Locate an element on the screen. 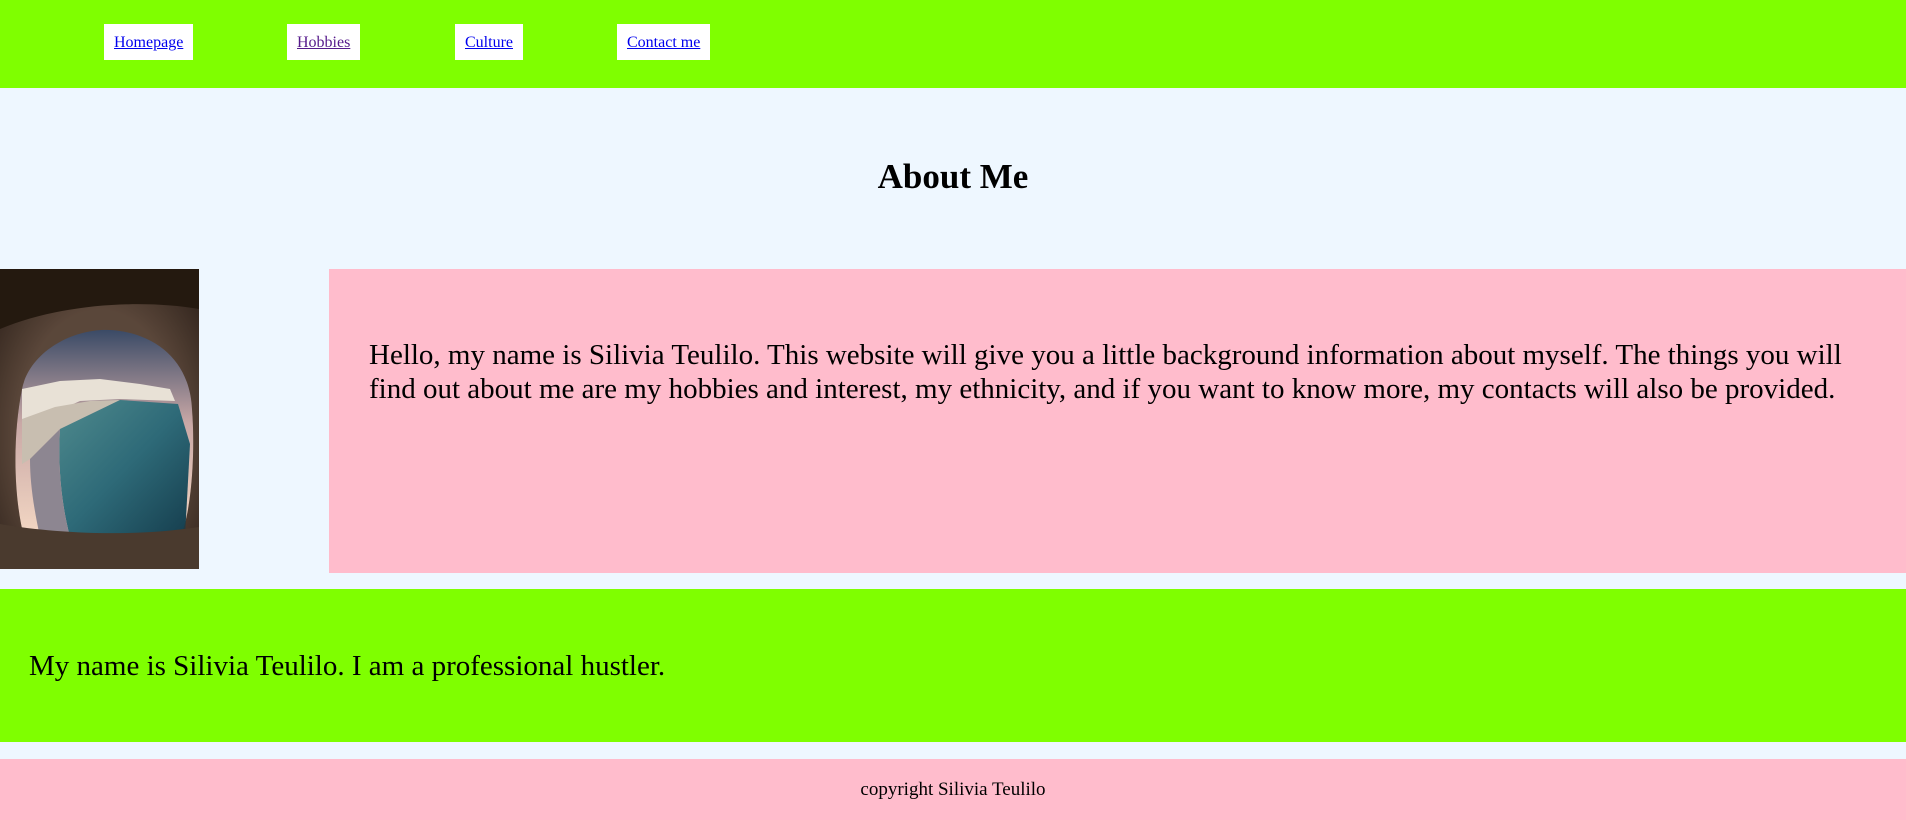  profile-photo is located at coordinates (99, 419).